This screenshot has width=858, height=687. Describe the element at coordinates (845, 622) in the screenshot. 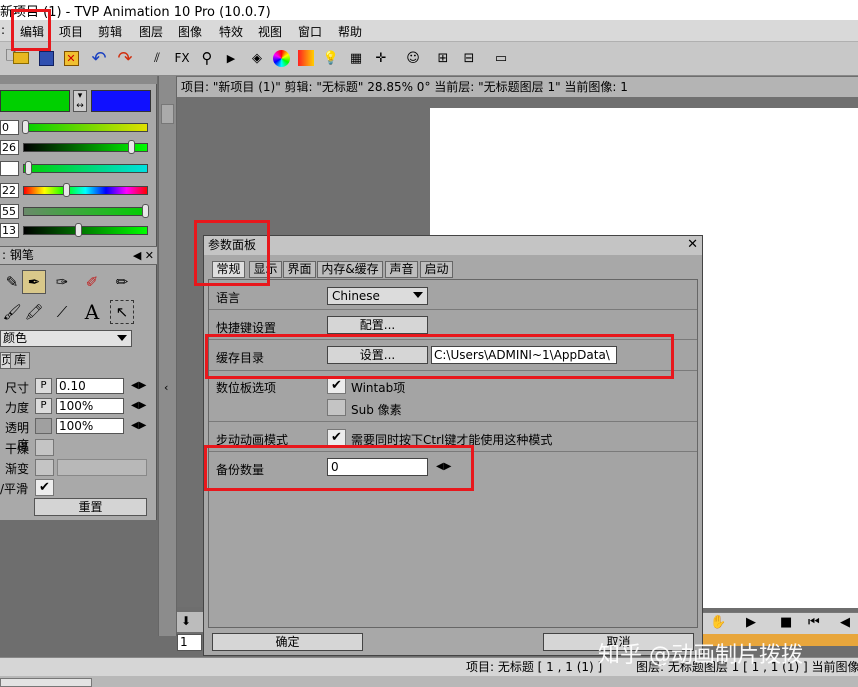

I see `previous-frame-icon: ◀` at that location.